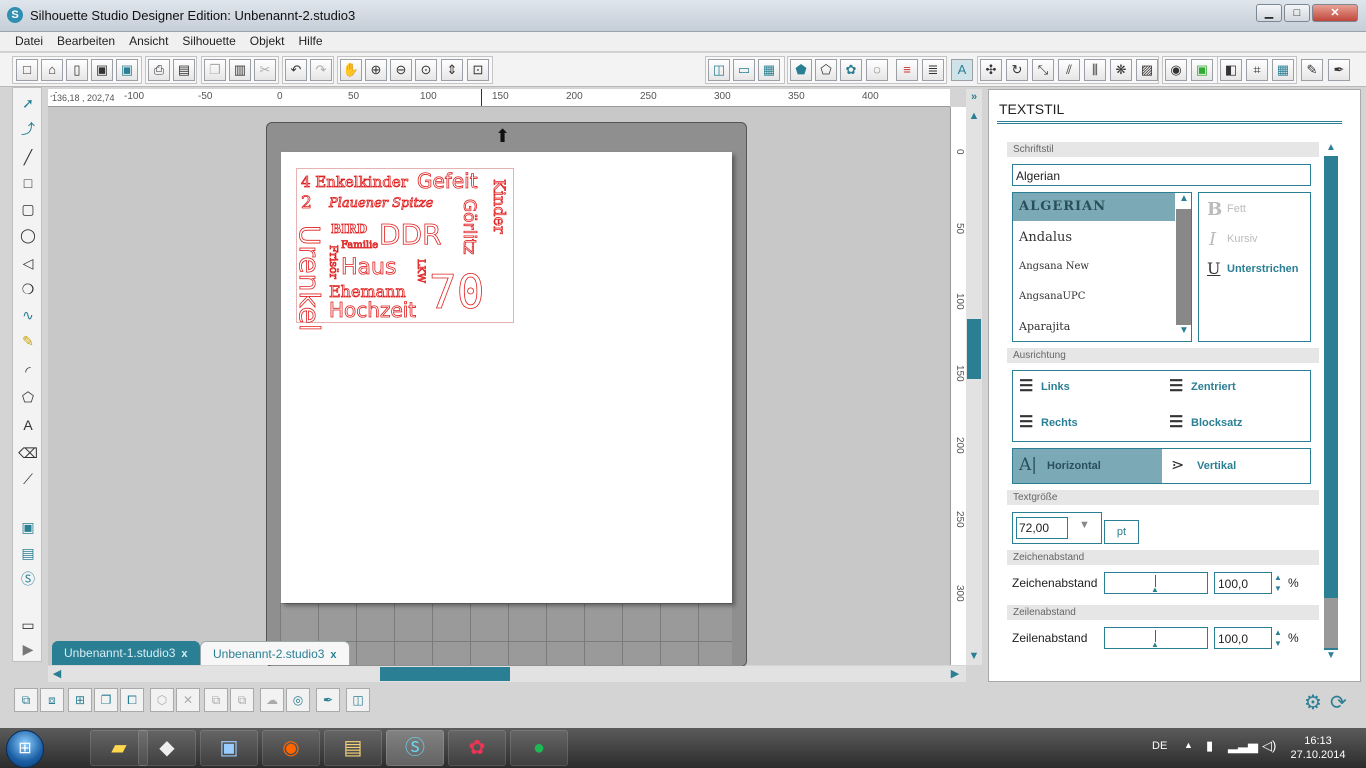 This screenshot has width=1366, height=768. I want to click on vertical-scroll-thumb, so click(974, 349).